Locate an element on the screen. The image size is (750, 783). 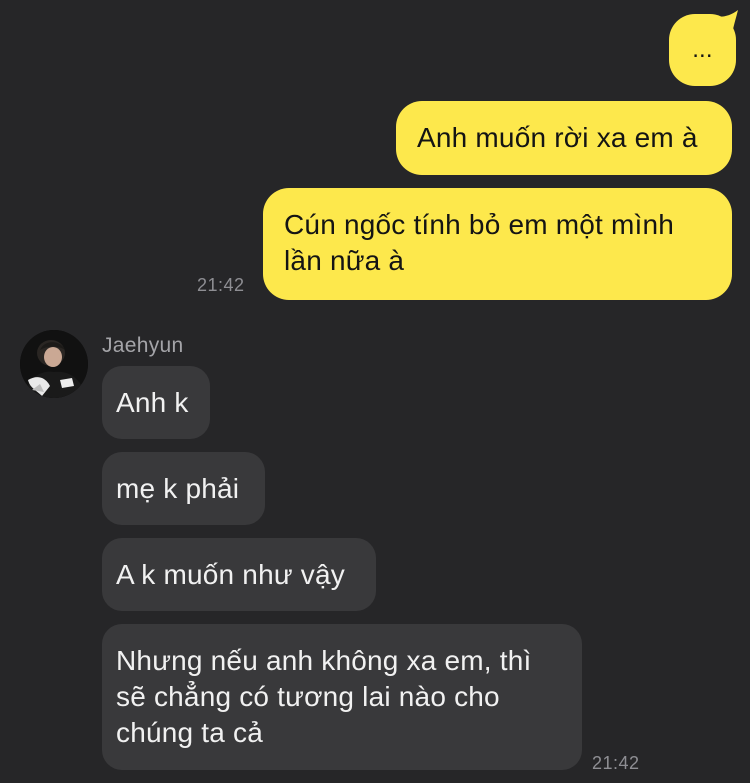
profile-photo-icon is located at coordinates (54, 364).